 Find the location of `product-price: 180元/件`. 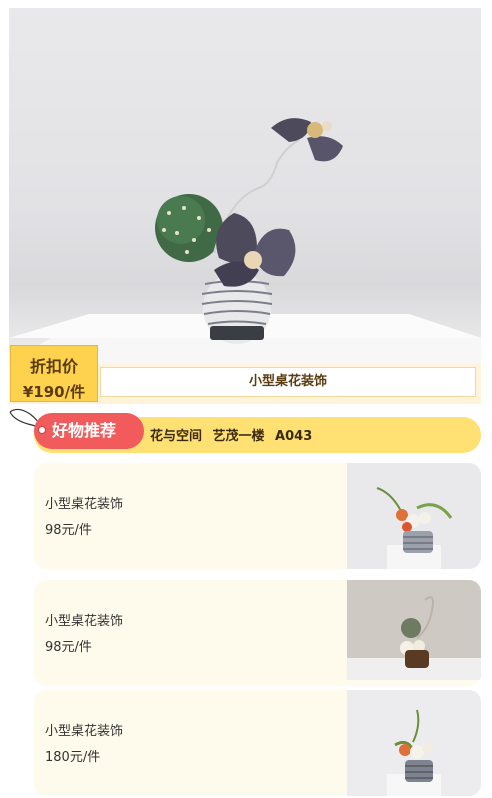

product-price: 180元/件 is located at coordinates (73, 757).